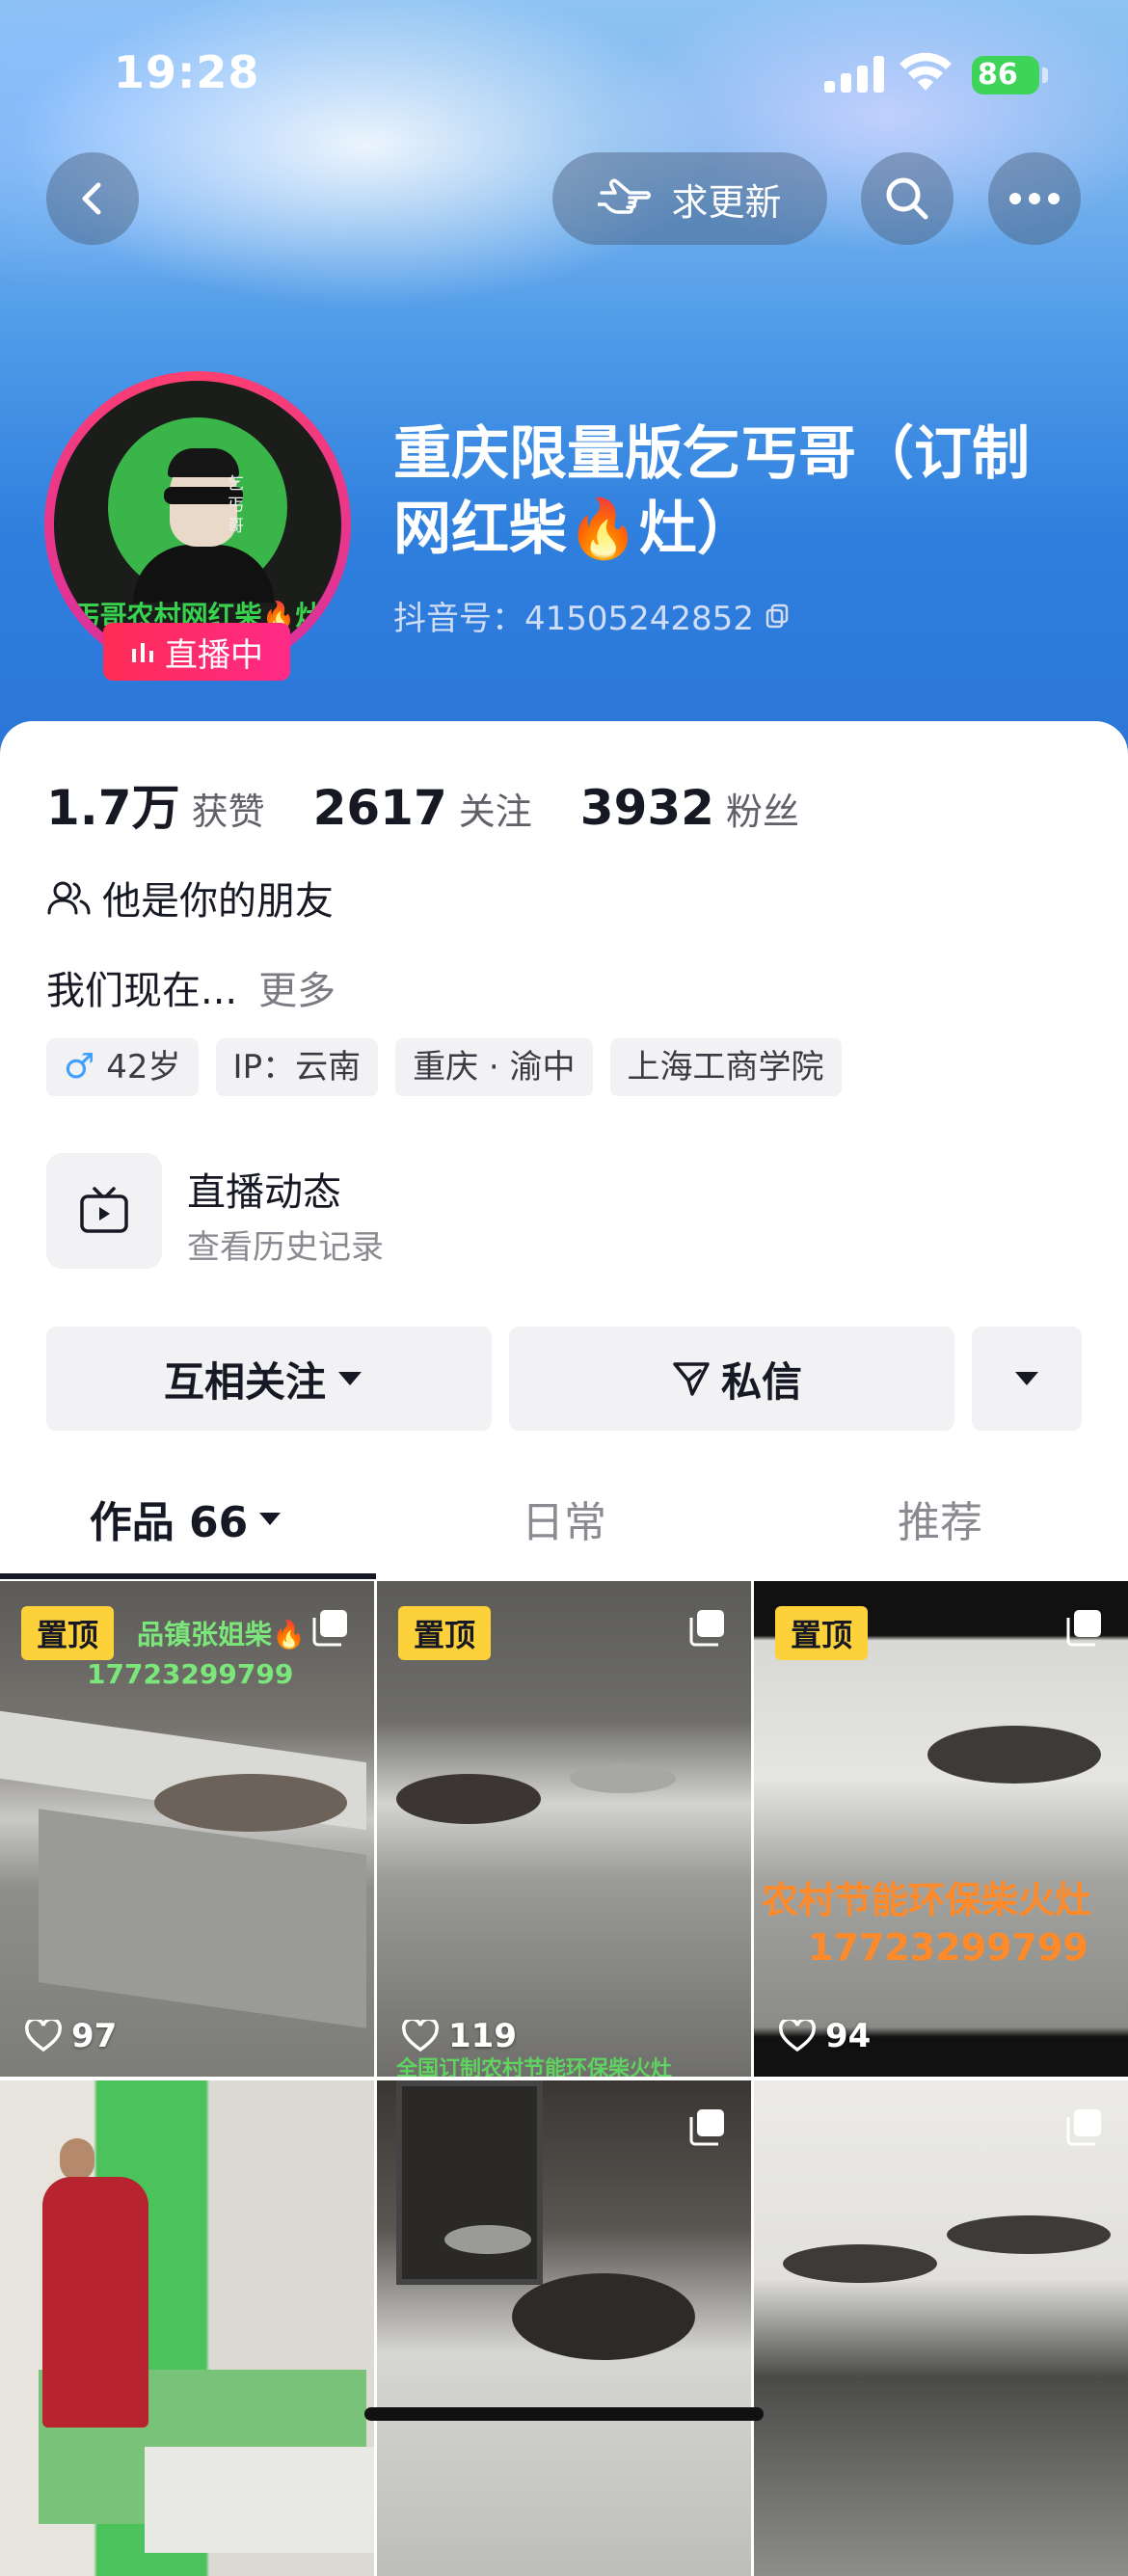 The width and height of the screenshot is (1128, 2576). Describe the element at coordinates (625, 196) in the screenshot. I see `pointing-hand-icon` at that location.